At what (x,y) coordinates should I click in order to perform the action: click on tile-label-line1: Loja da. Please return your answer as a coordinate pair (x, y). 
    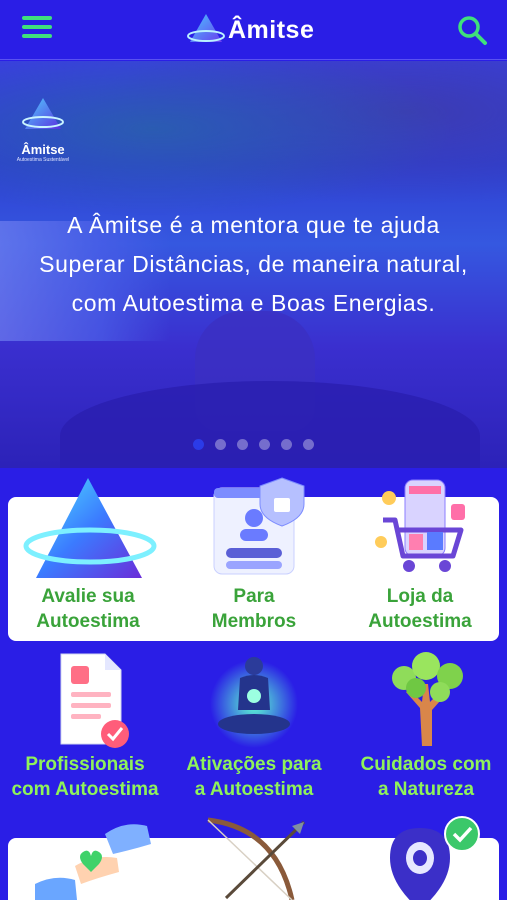
    Looking at the image, I should click on (420, 596).